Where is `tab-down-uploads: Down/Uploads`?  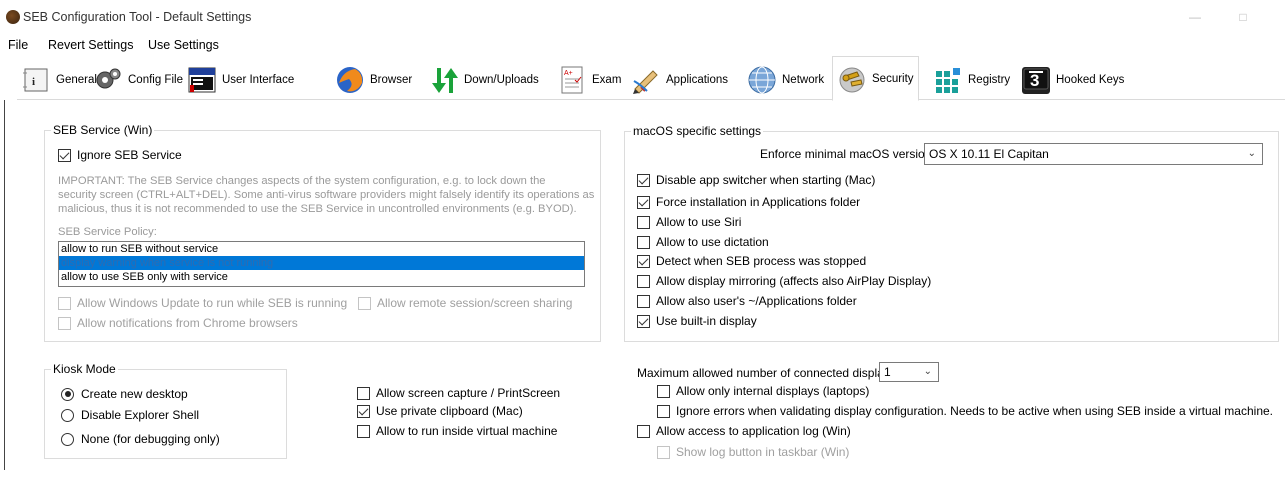
tab-down-uploads: Down/Uploads is located at coordinates (484, 79).